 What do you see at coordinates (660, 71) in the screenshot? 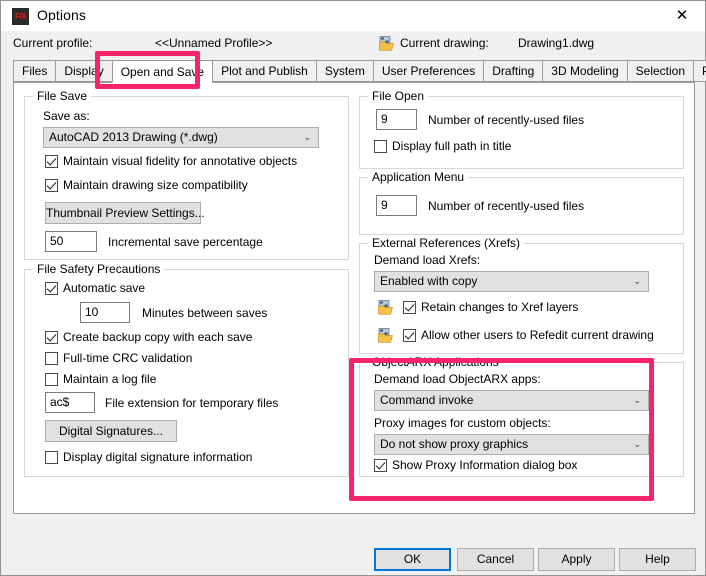
I see `tab-selection: Selection` at bounding box center [660, 71].